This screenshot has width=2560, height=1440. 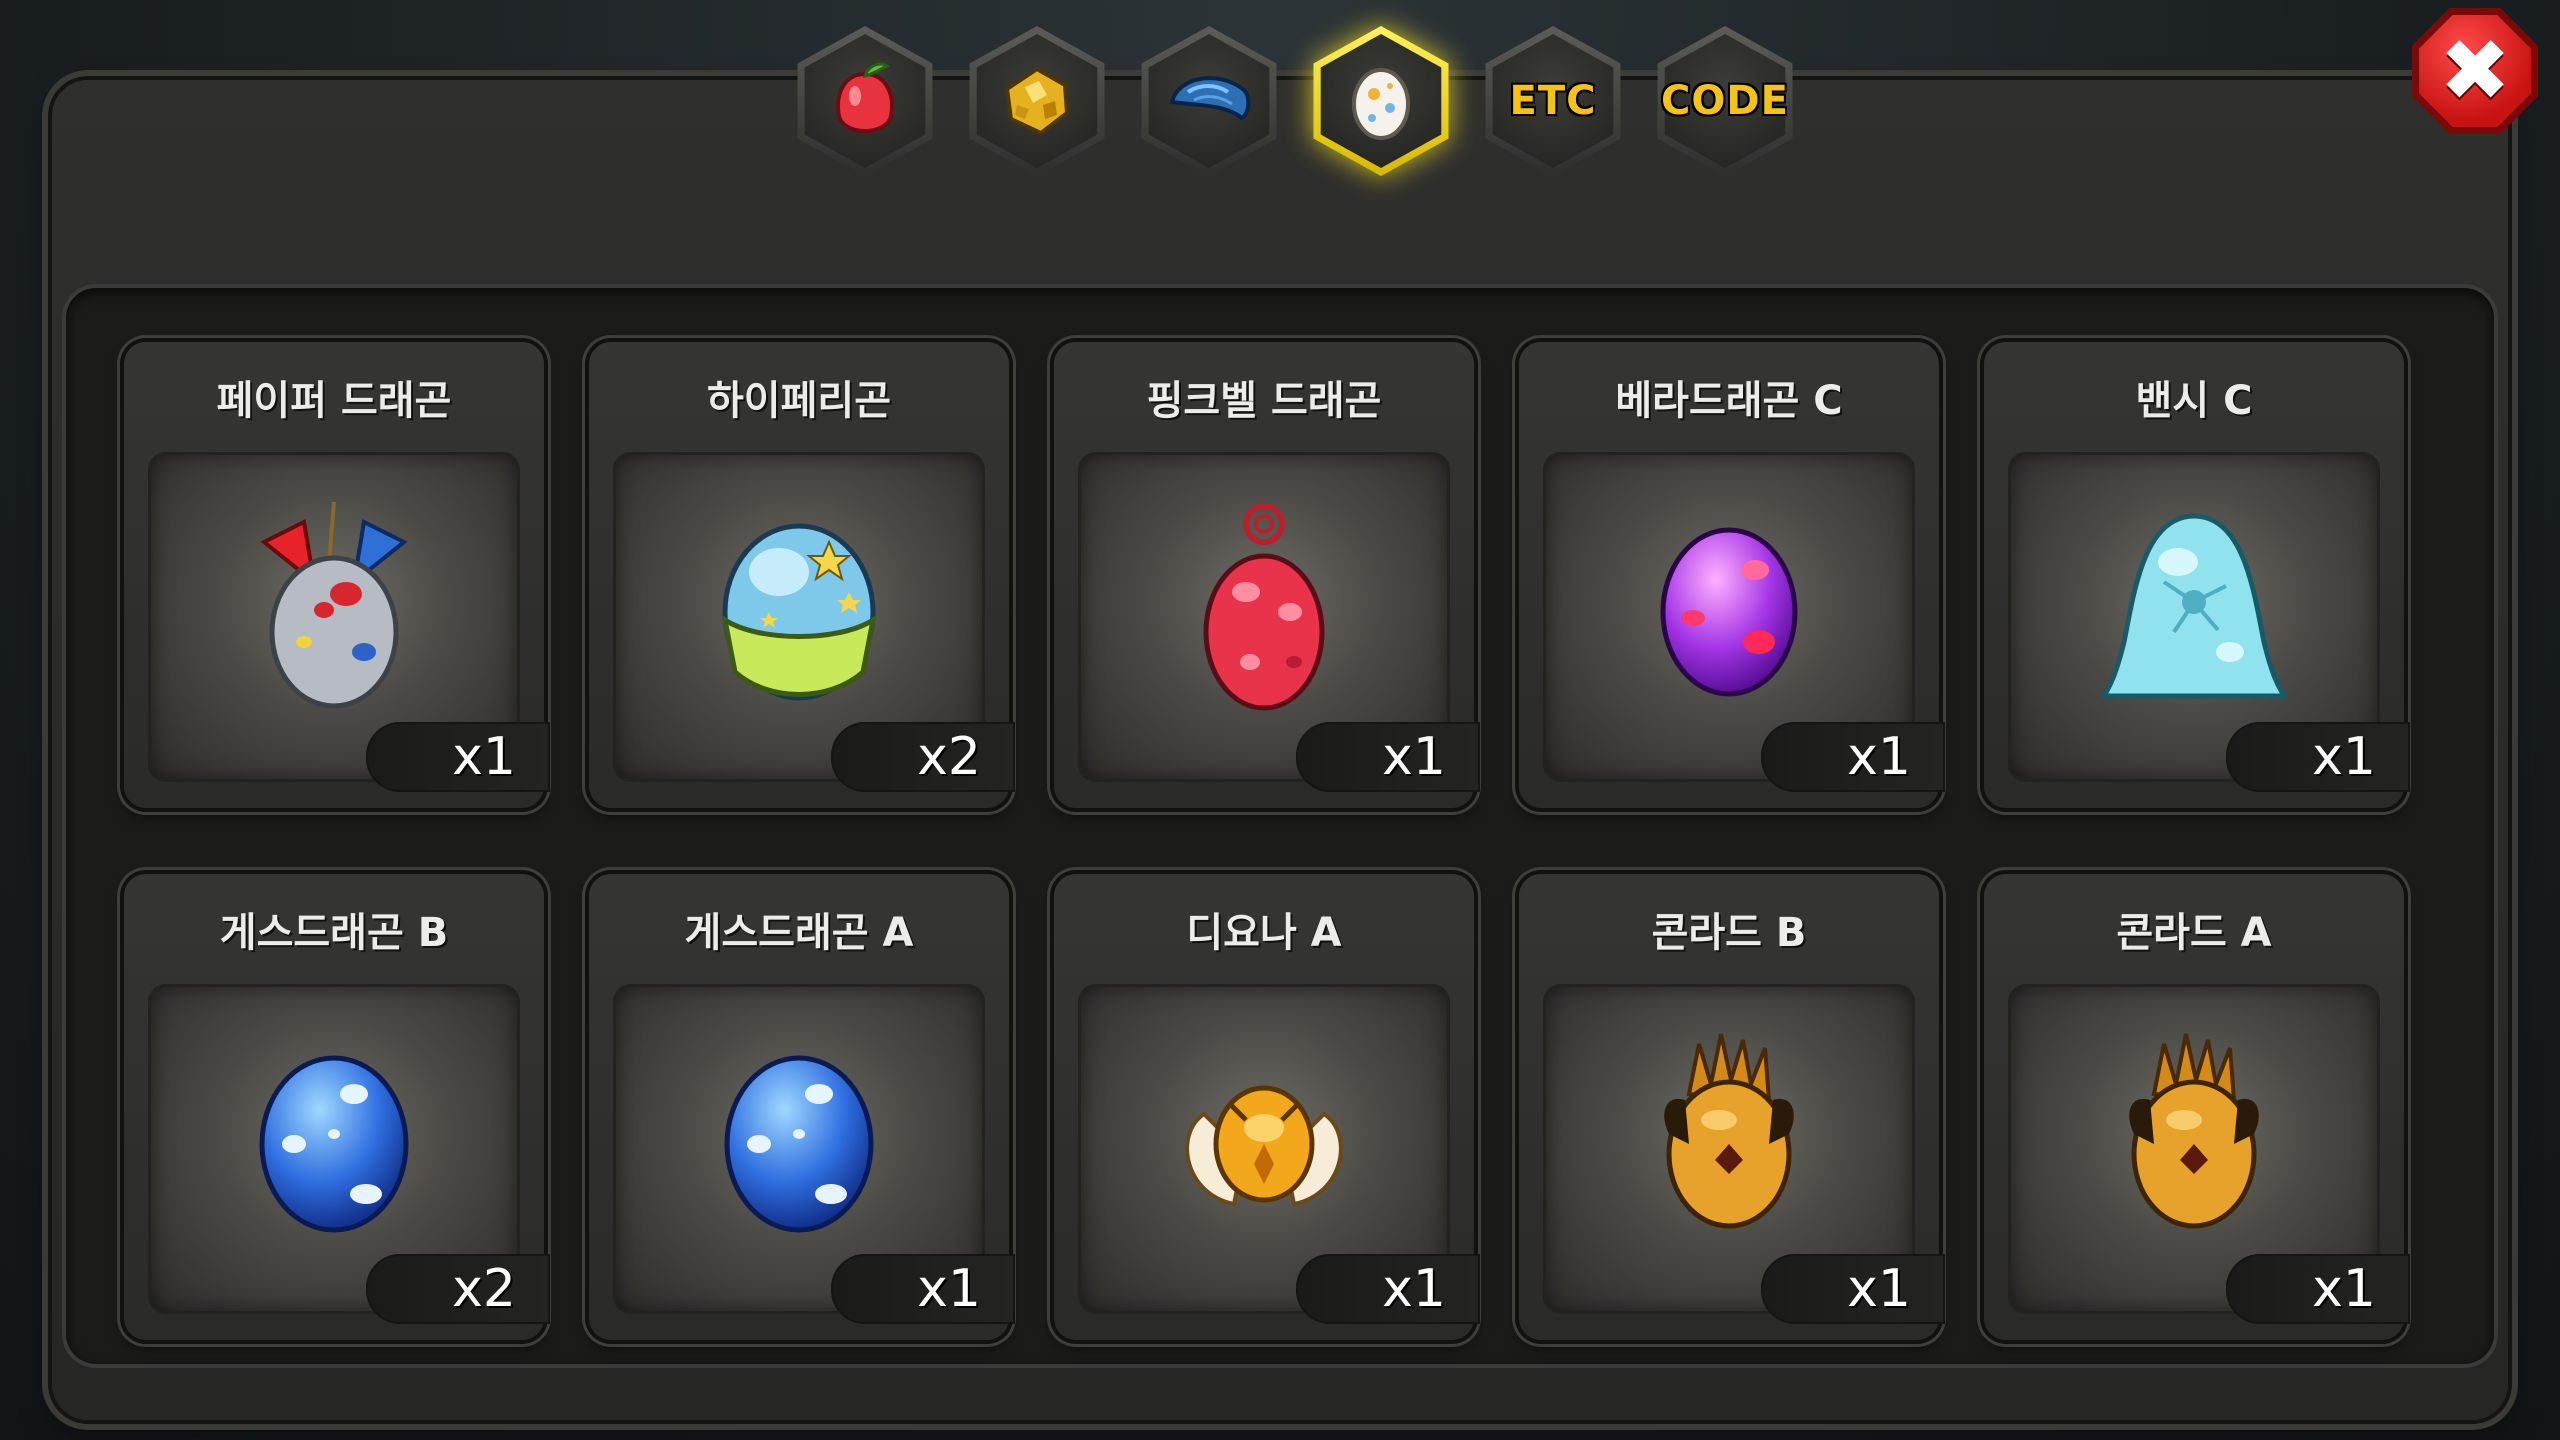 I want to click on vera-dragon-egg-icon, so click(x=1729, y=612).